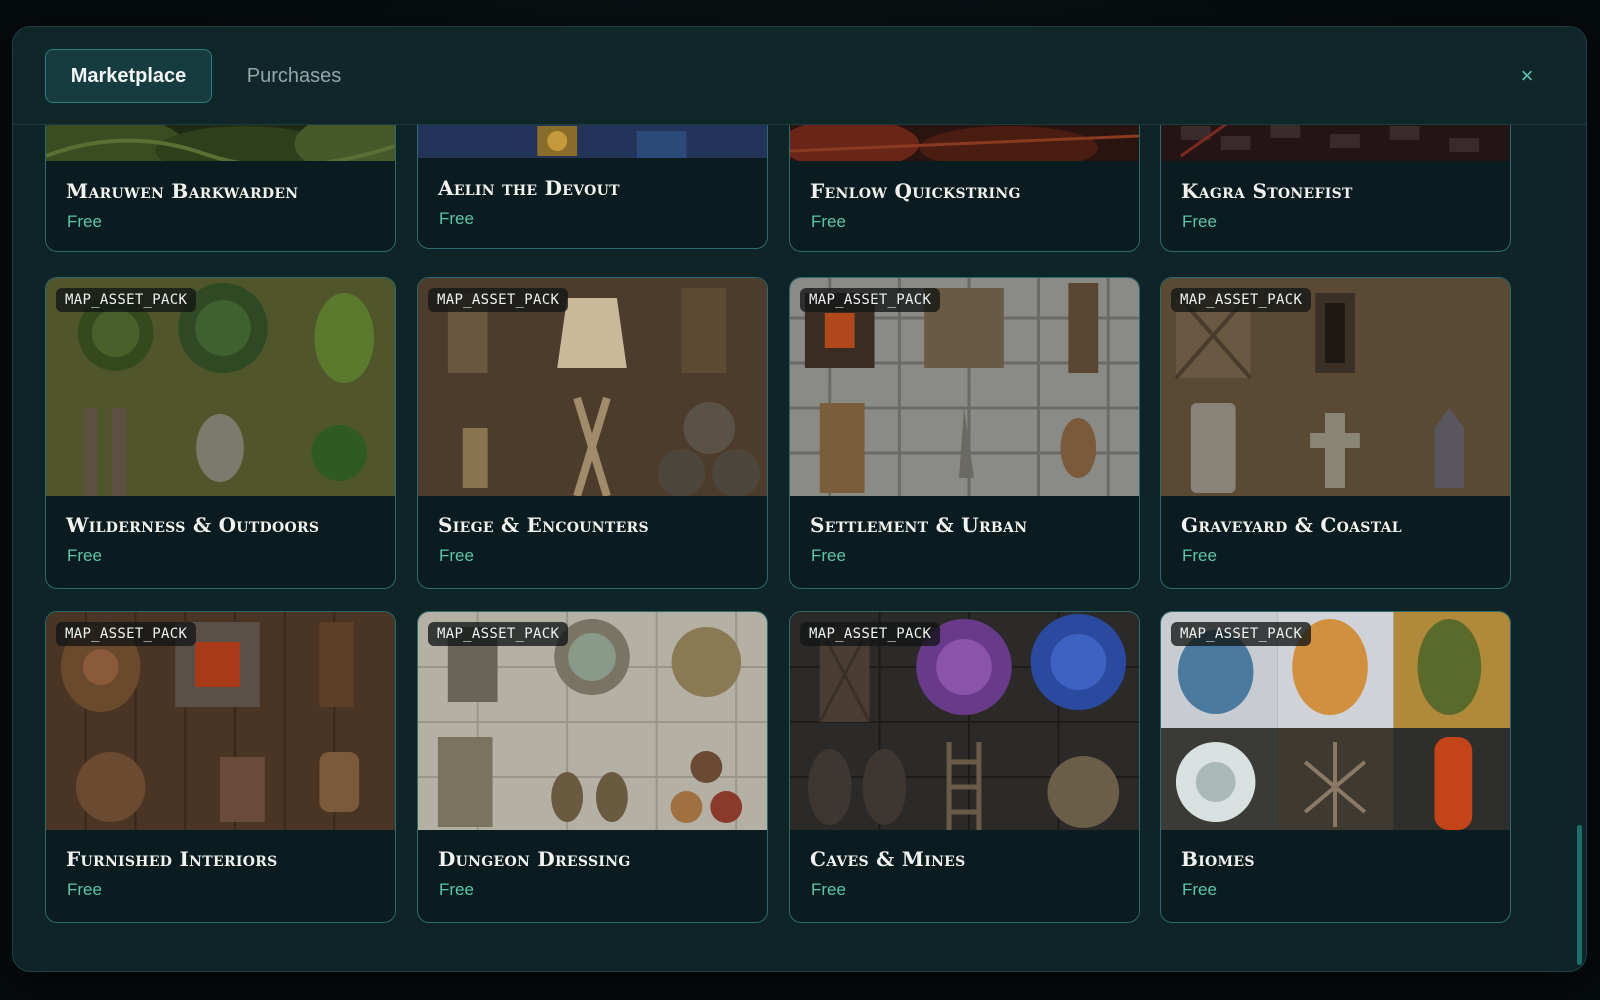 This screenshot has width=1600, height=1000. I want to click on card-title: Furnished Interiors, so click(172, 859).